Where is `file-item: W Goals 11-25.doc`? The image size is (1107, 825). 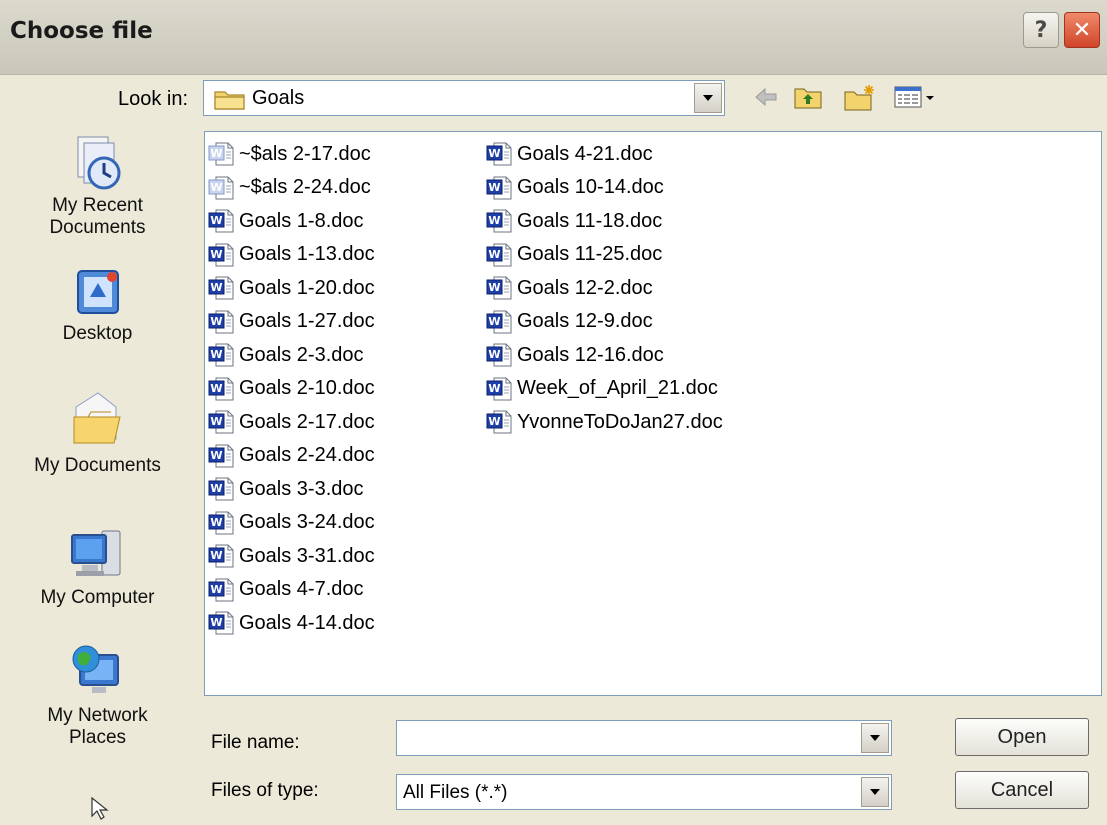
file-item: W Goals 11-25.doc is located at coordinates (573, 255).